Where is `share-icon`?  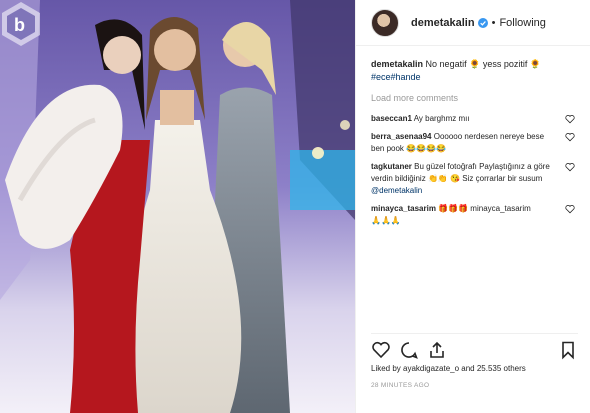 share-icon is located at coordinates (437, 350).